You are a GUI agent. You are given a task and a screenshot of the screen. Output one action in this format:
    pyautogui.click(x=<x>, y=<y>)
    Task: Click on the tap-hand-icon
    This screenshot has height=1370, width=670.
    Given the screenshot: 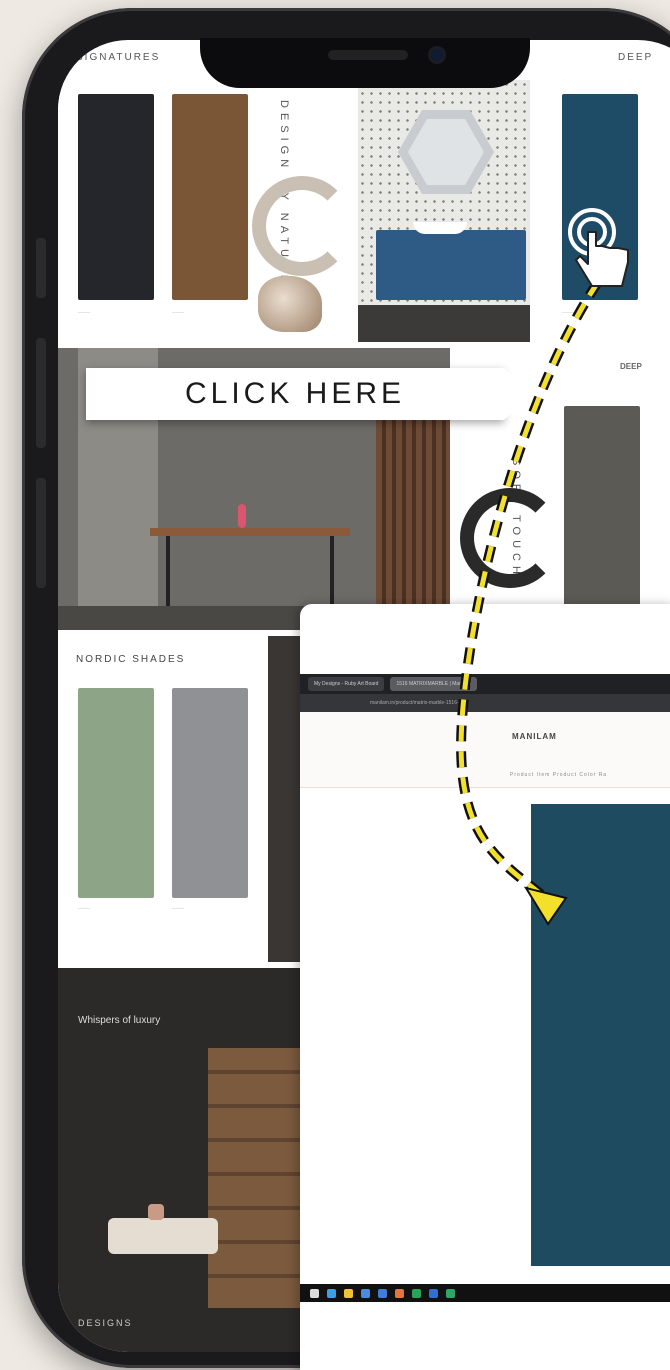 What is the action you would take?
    pyautogui.click(x=598, y=247)
    